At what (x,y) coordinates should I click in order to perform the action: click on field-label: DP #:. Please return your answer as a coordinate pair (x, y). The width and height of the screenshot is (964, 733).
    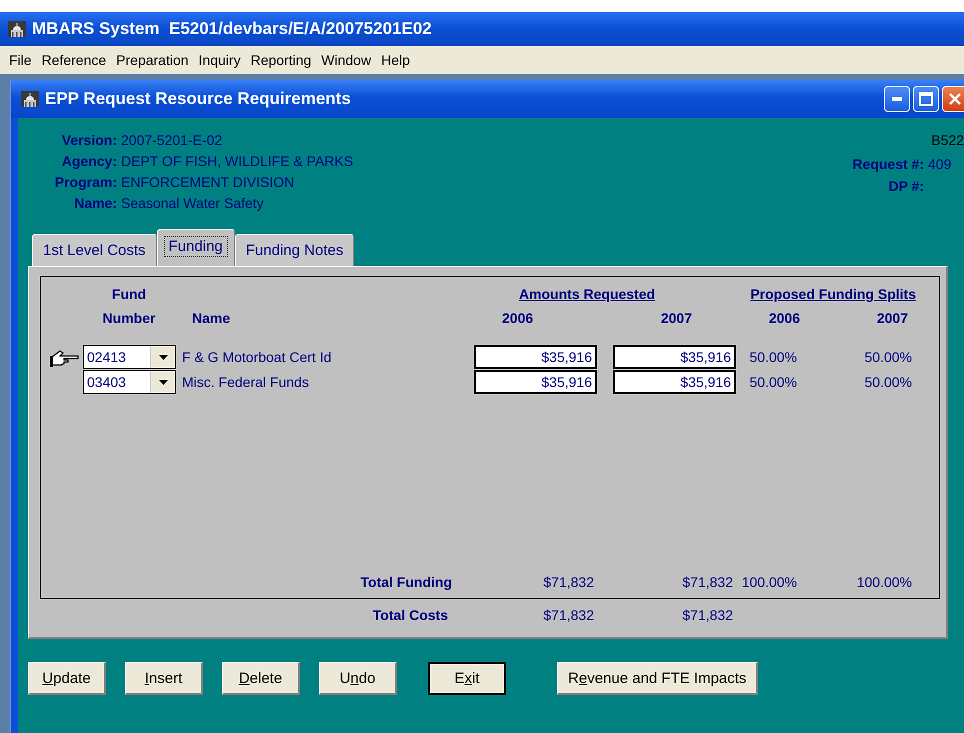
    Looking at the image, I should click on (906, 186).